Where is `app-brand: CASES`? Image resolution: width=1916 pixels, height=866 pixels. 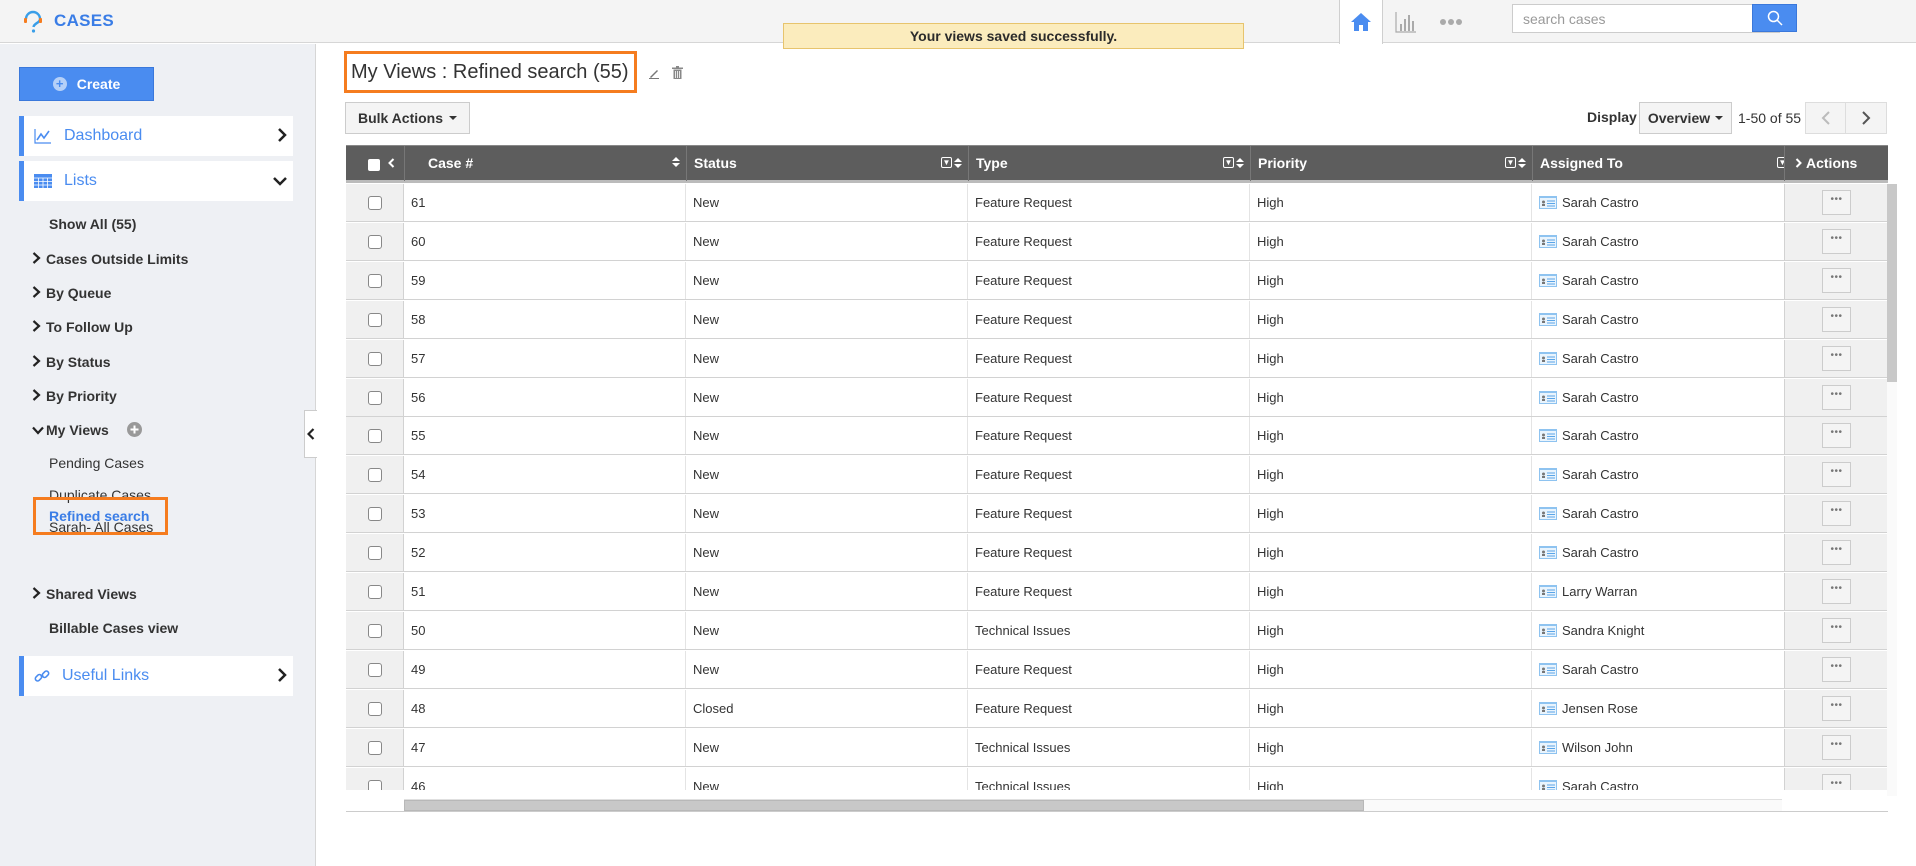
app-brand: CASES is located at coordinates (67, 21).